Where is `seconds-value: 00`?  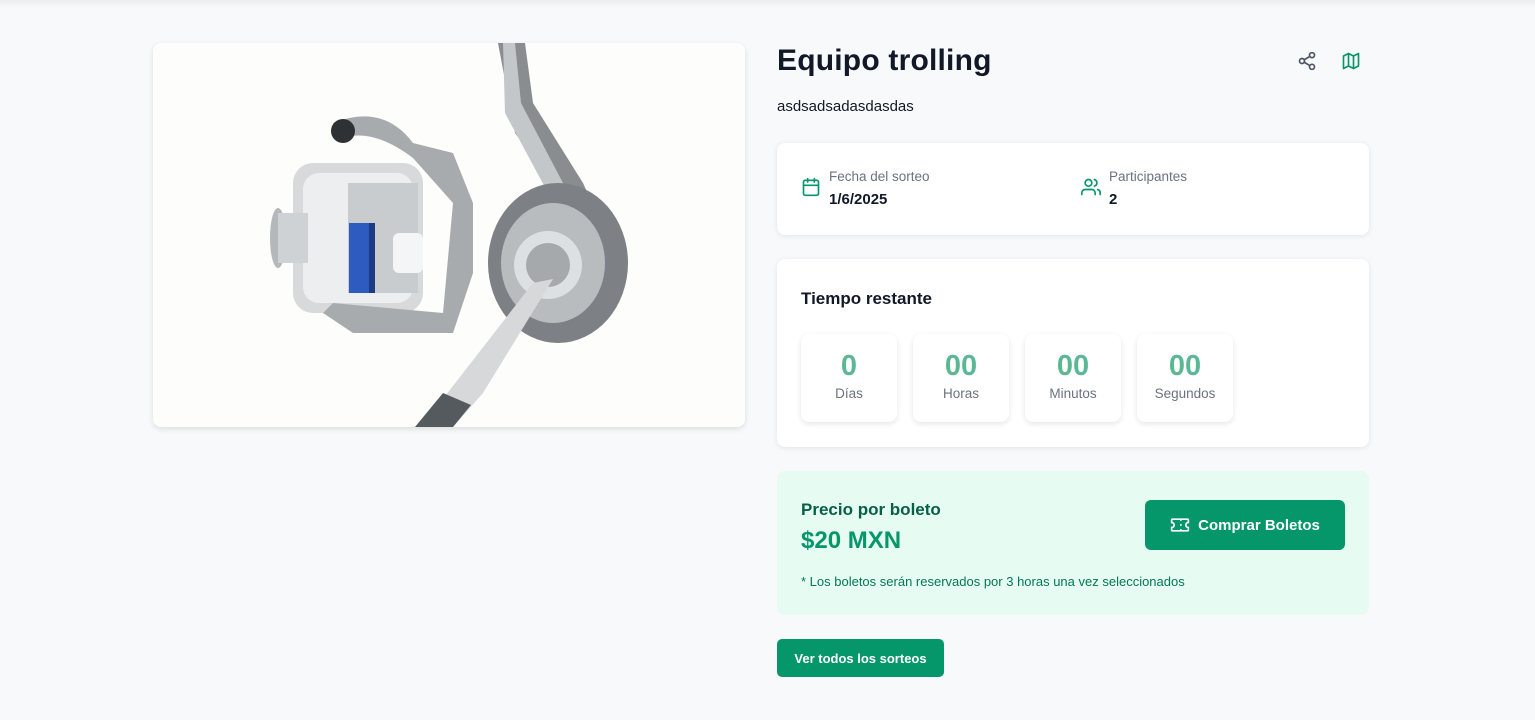
seconds-value: 00 is located at coordinates (1185, 366).